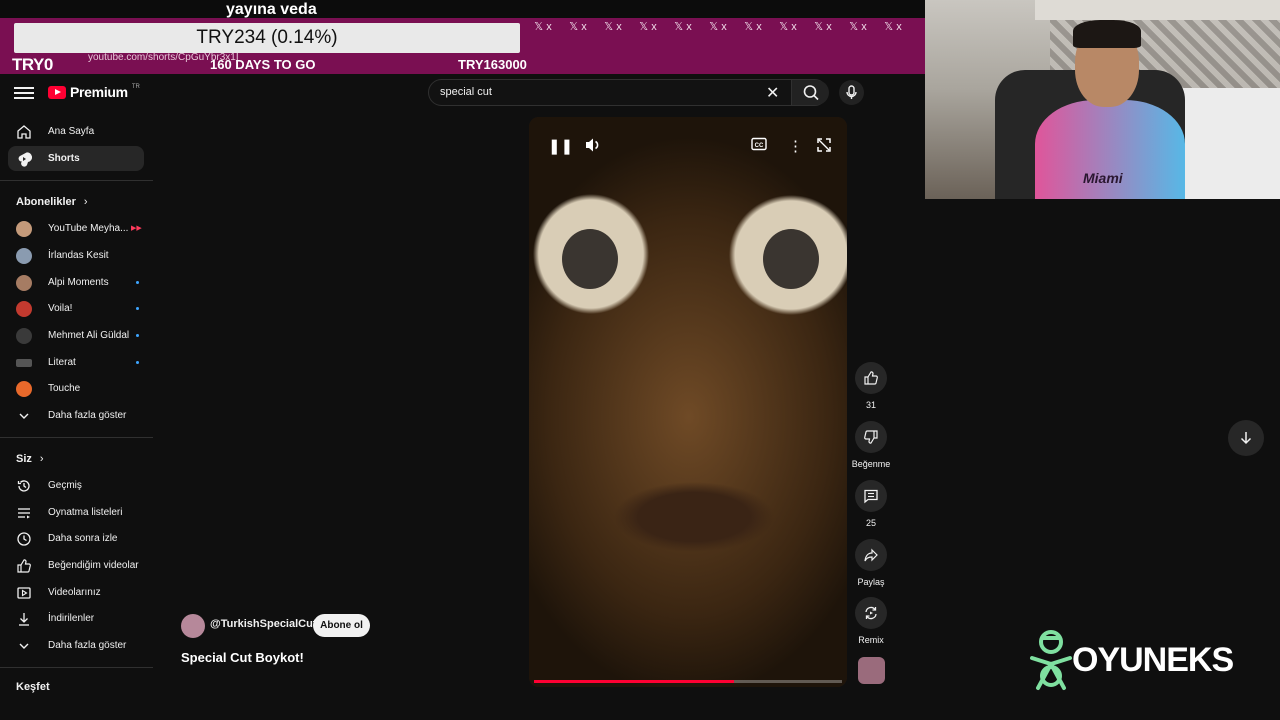 The height and width of the screenshot is (720, 1280). What do you see at coordinates (24, 619) in the screenshot?
I see `downloads-icon` at bounding box center [24, 619].